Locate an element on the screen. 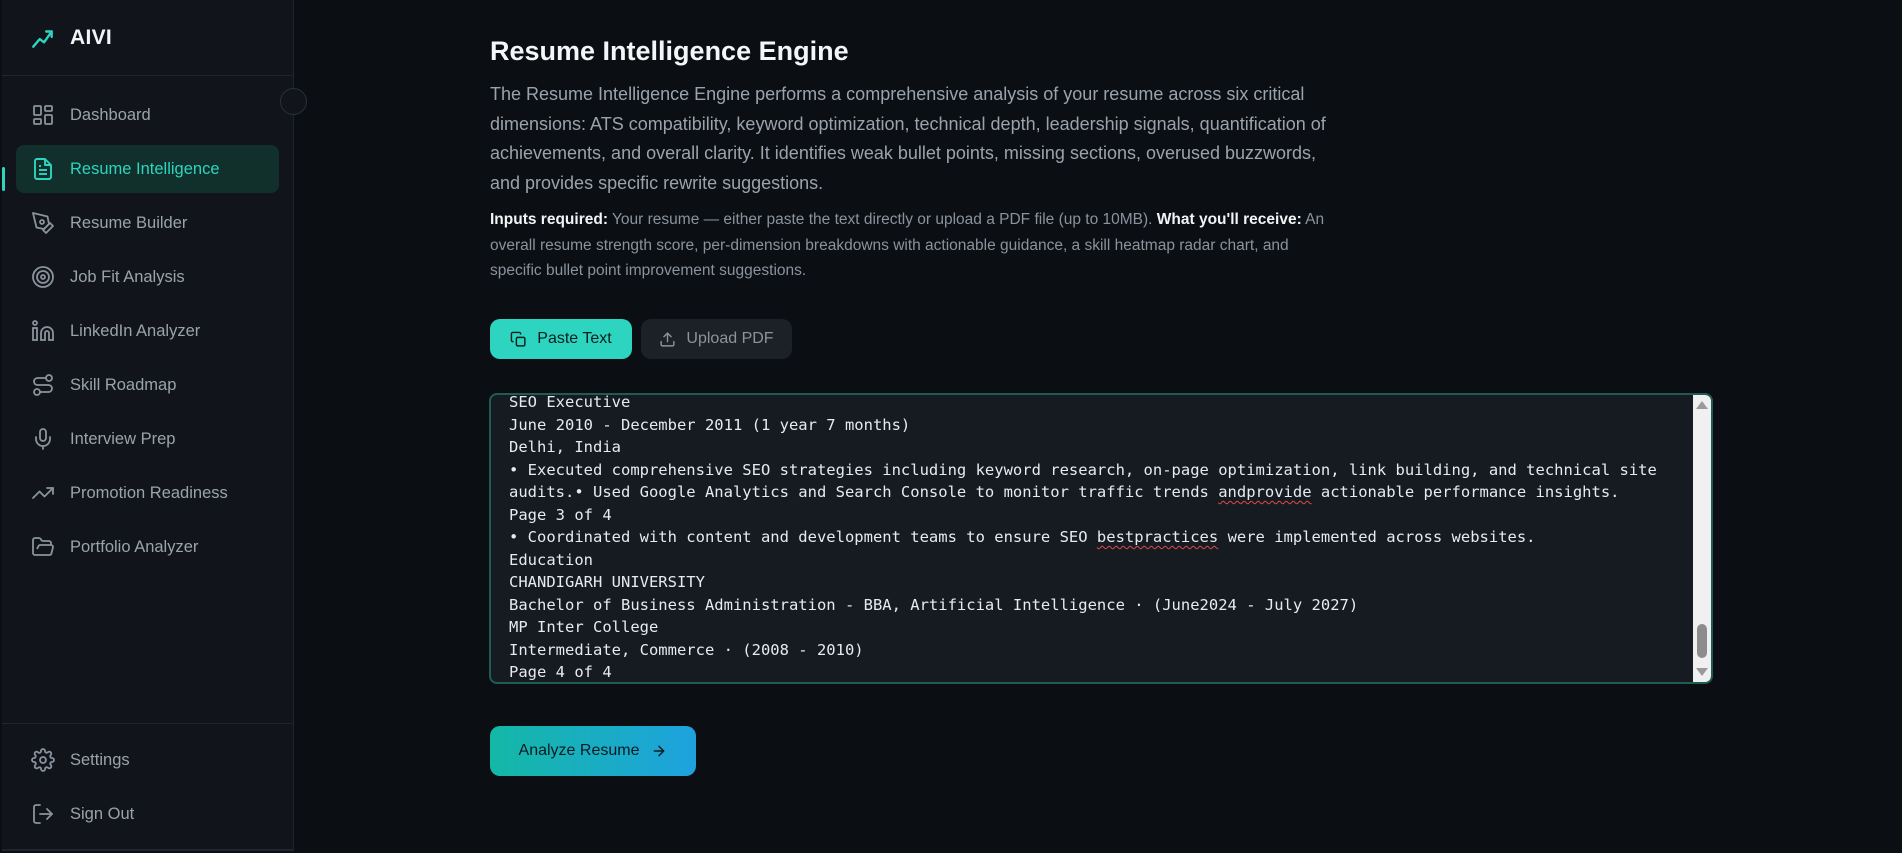 The width and height of the screenshot is (1902, 853). sidebar-item-label: Job Fit Analysis is located at coordinates (127, 276).